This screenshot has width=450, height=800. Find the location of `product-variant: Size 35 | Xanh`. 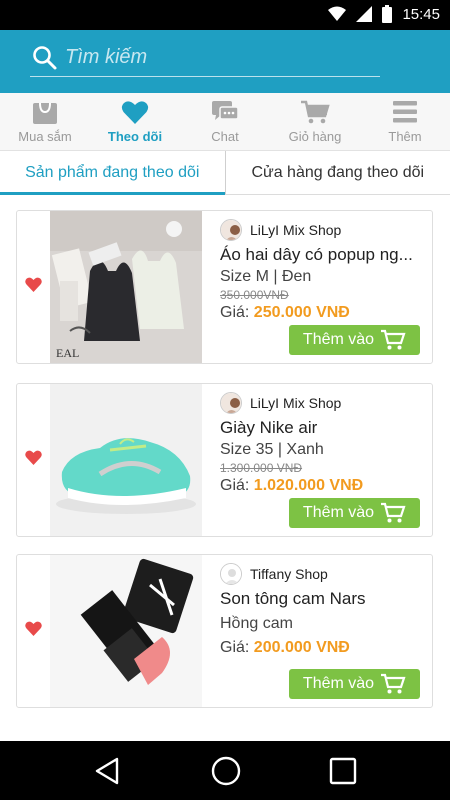

product-variant: Size 35 | Xanh is located at coordinates (272, 449).